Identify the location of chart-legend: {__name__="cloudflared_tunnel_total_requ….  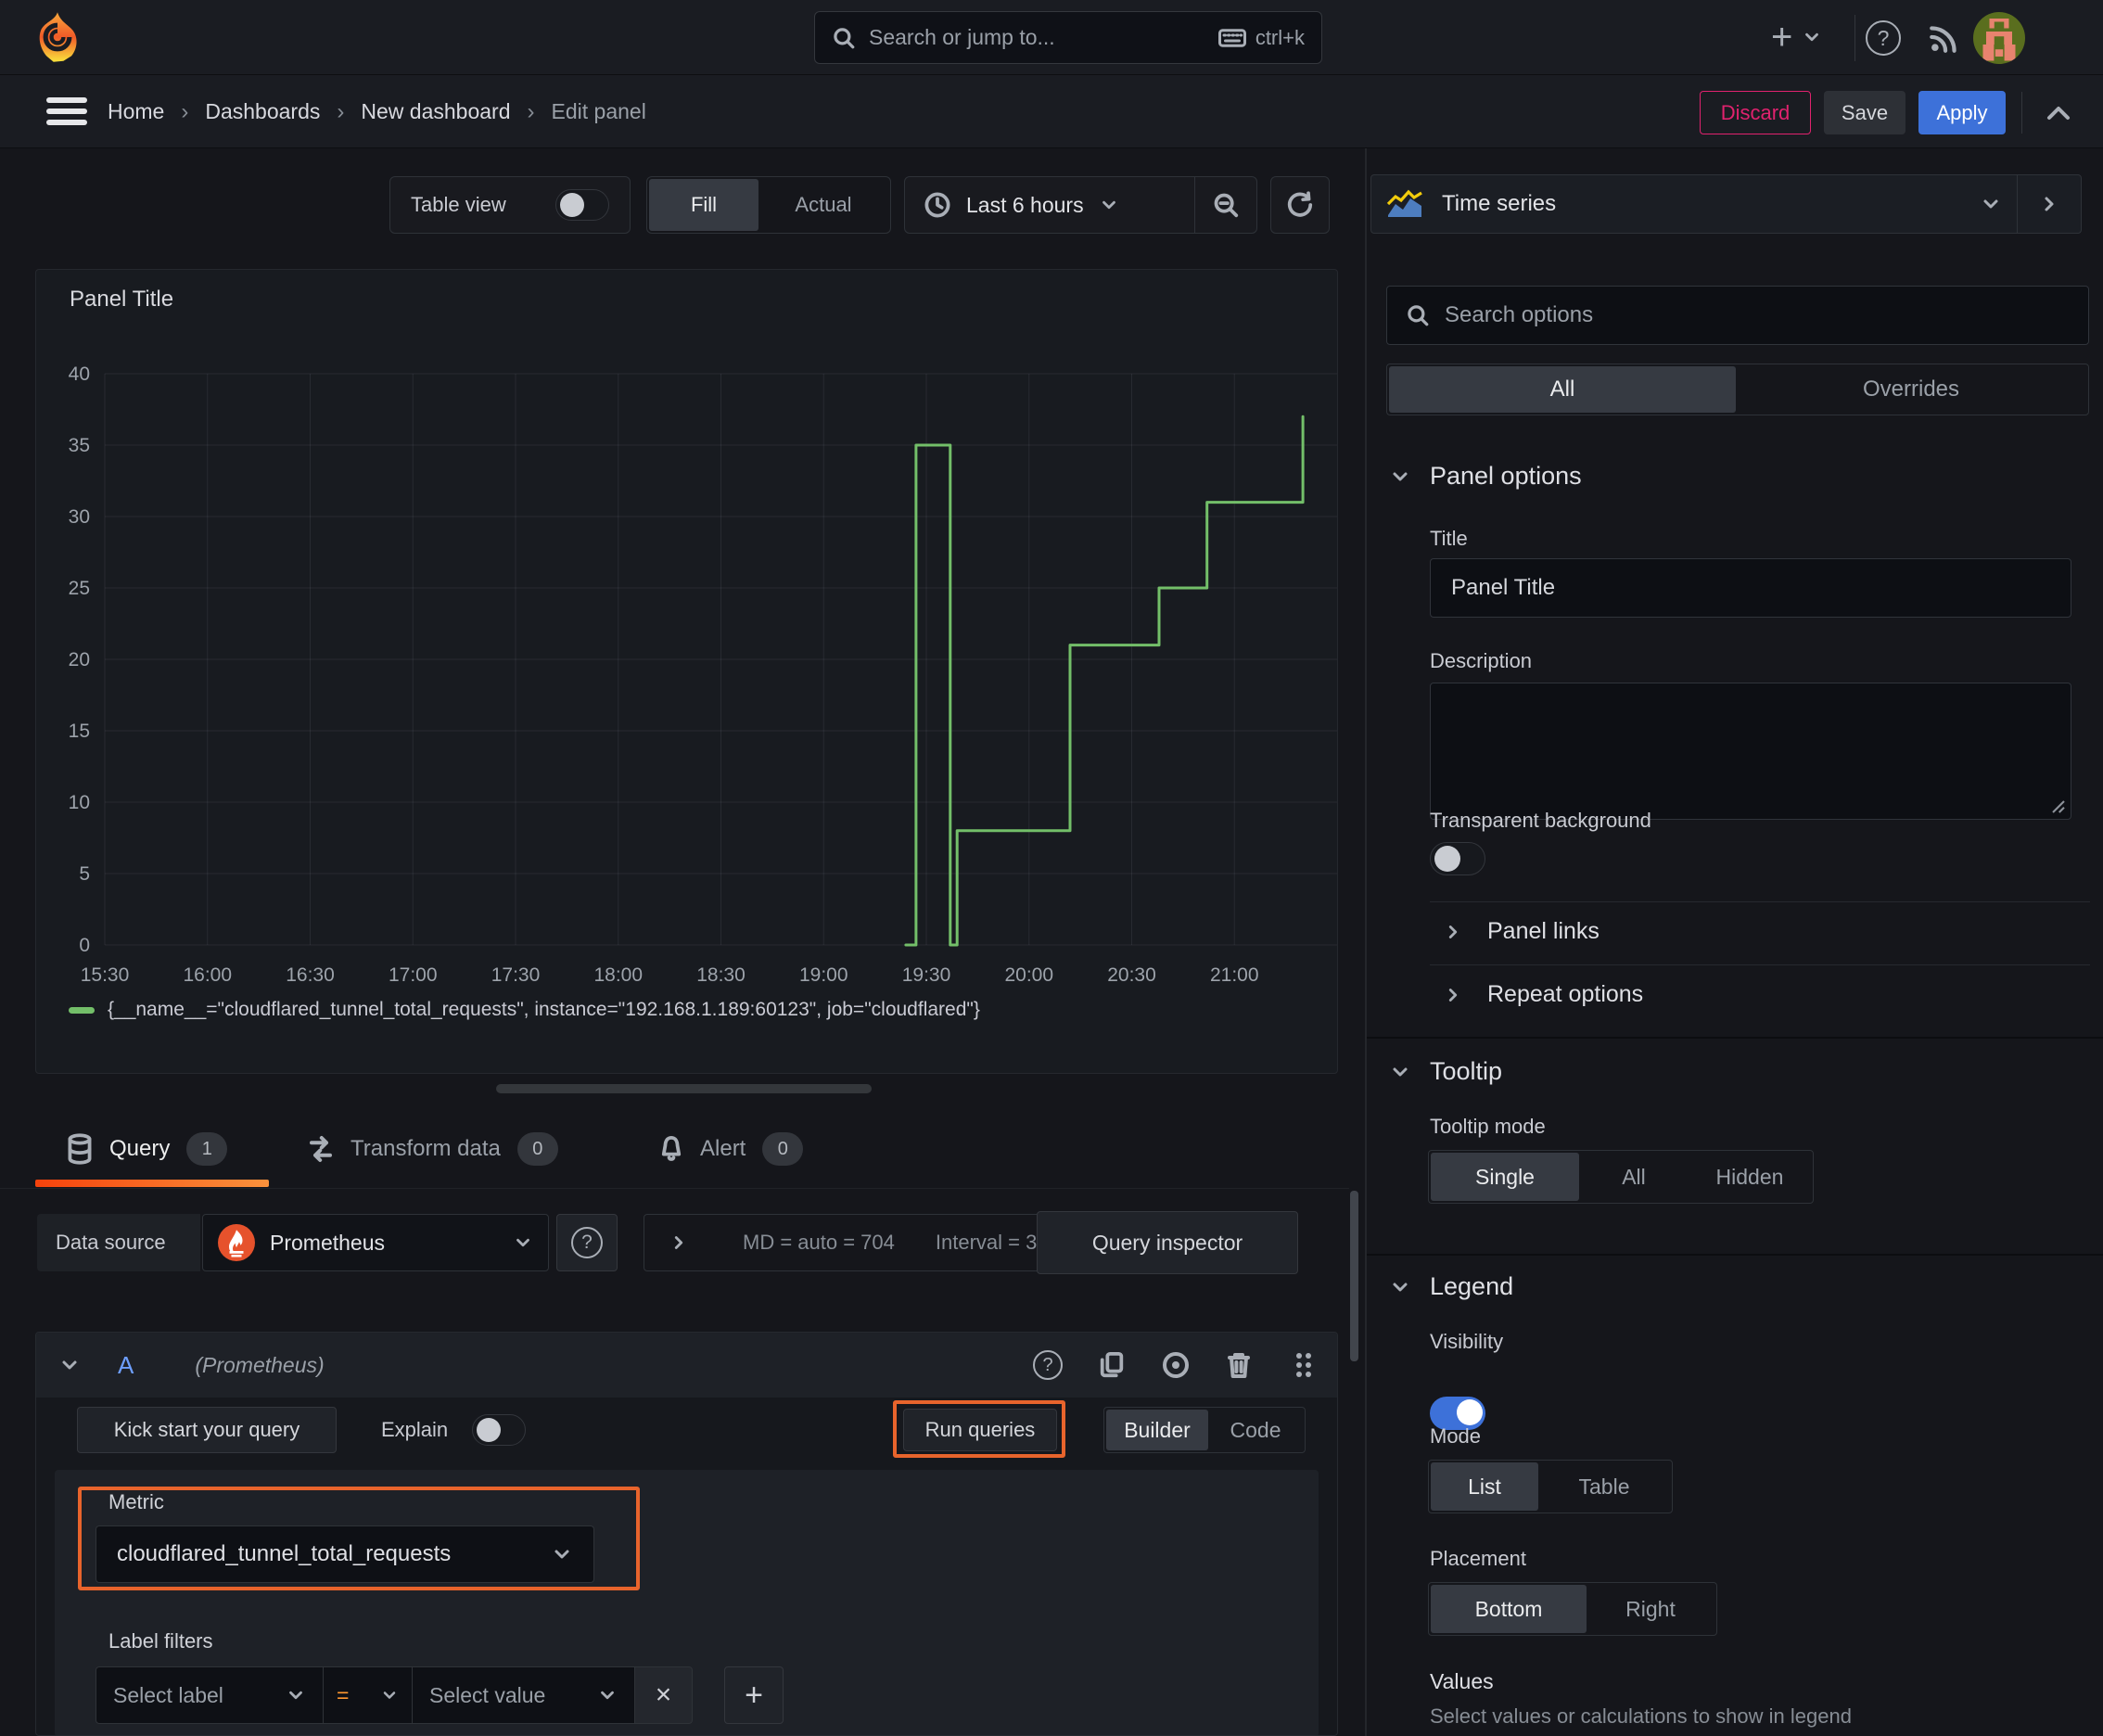
(524, 1010).